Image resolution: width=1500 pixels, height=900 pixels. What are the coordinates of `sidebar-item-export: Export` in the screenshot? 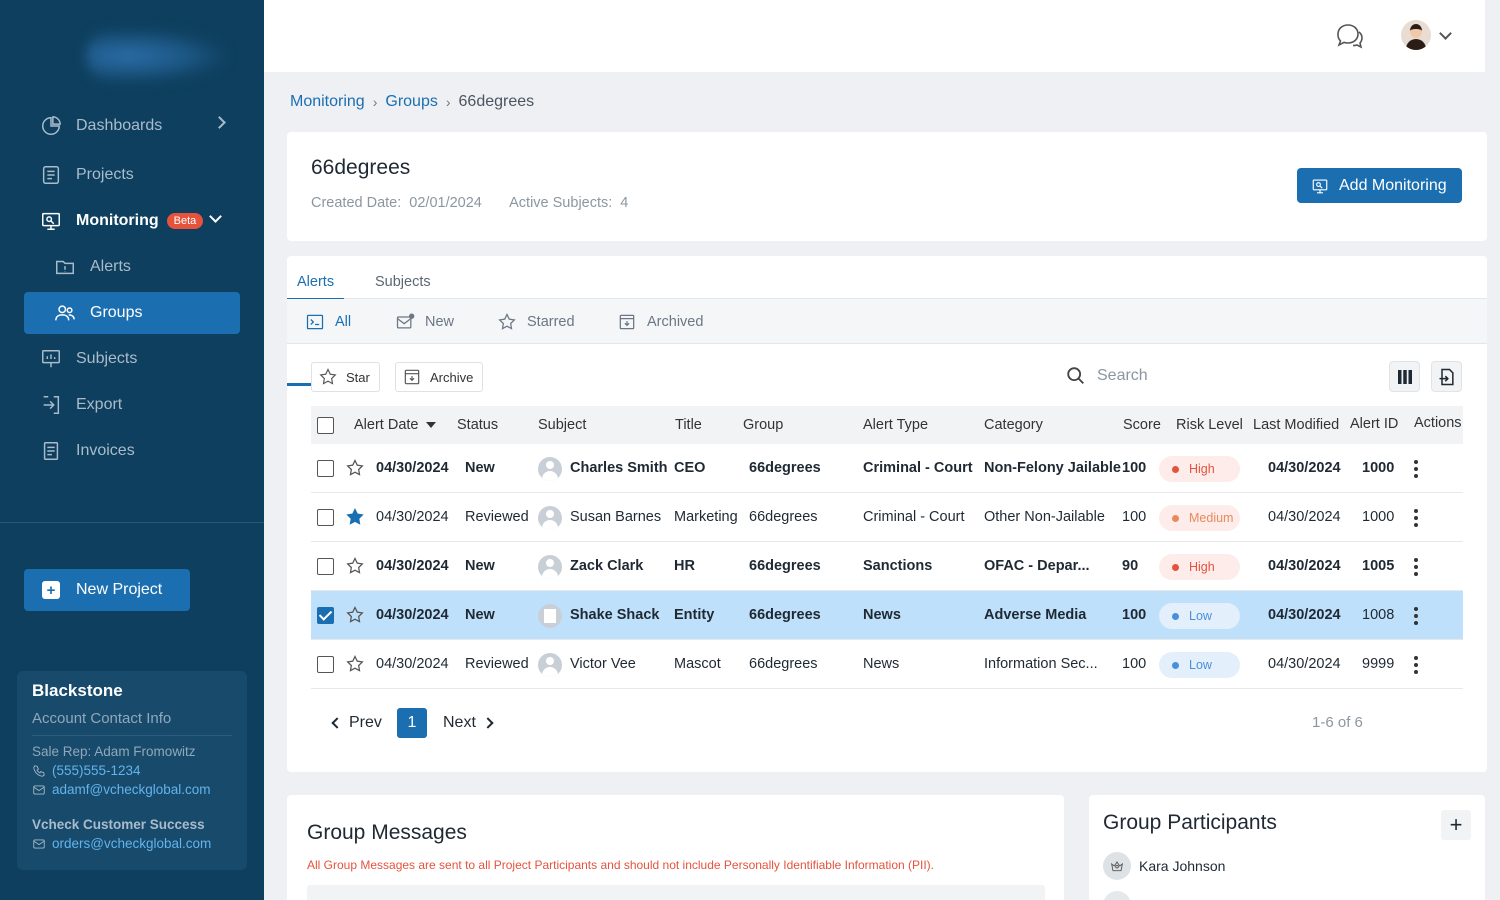 It's located at (132, 405).